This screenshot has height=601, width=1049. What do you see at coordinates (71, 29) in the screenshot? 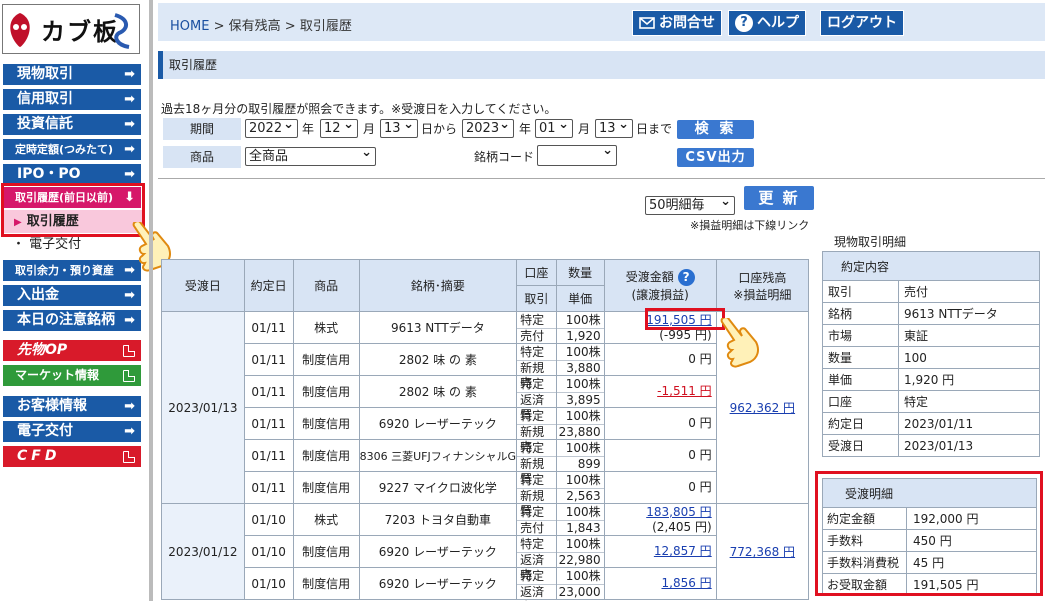
I see `logo: カブ板` at bounding box center [71, 29].